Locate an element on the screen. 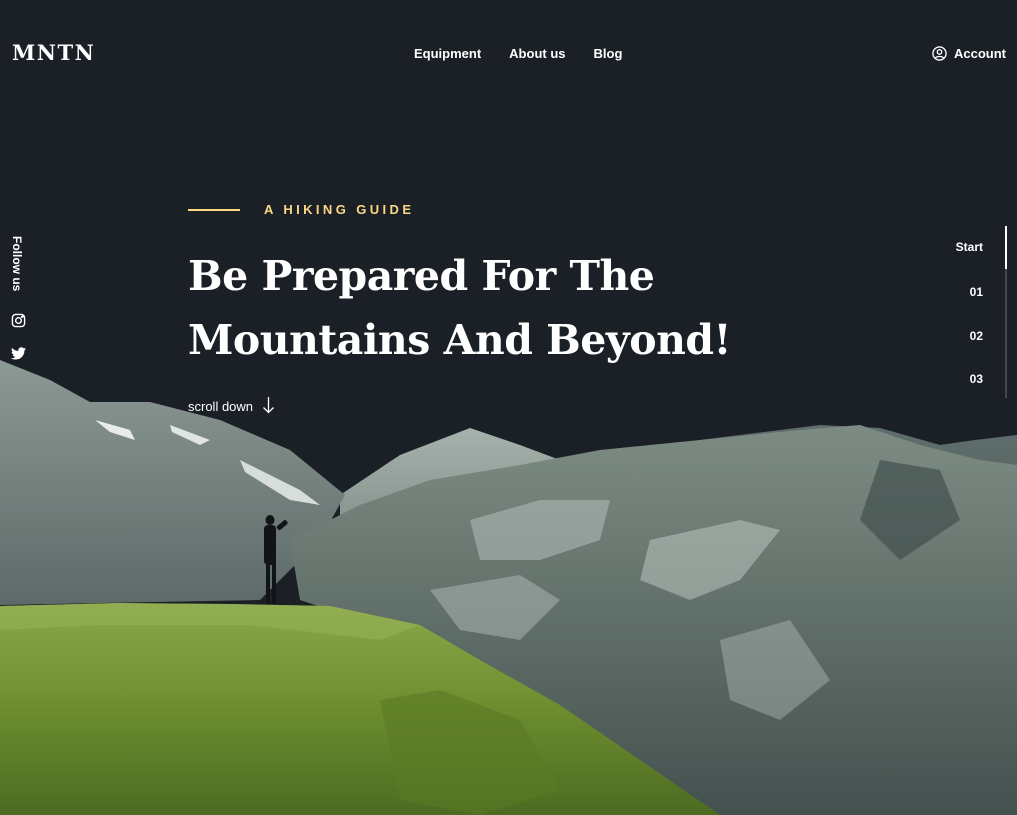 This screenshot has width=1017, height=815. account-label: Account is located at coordinates (980, 53).